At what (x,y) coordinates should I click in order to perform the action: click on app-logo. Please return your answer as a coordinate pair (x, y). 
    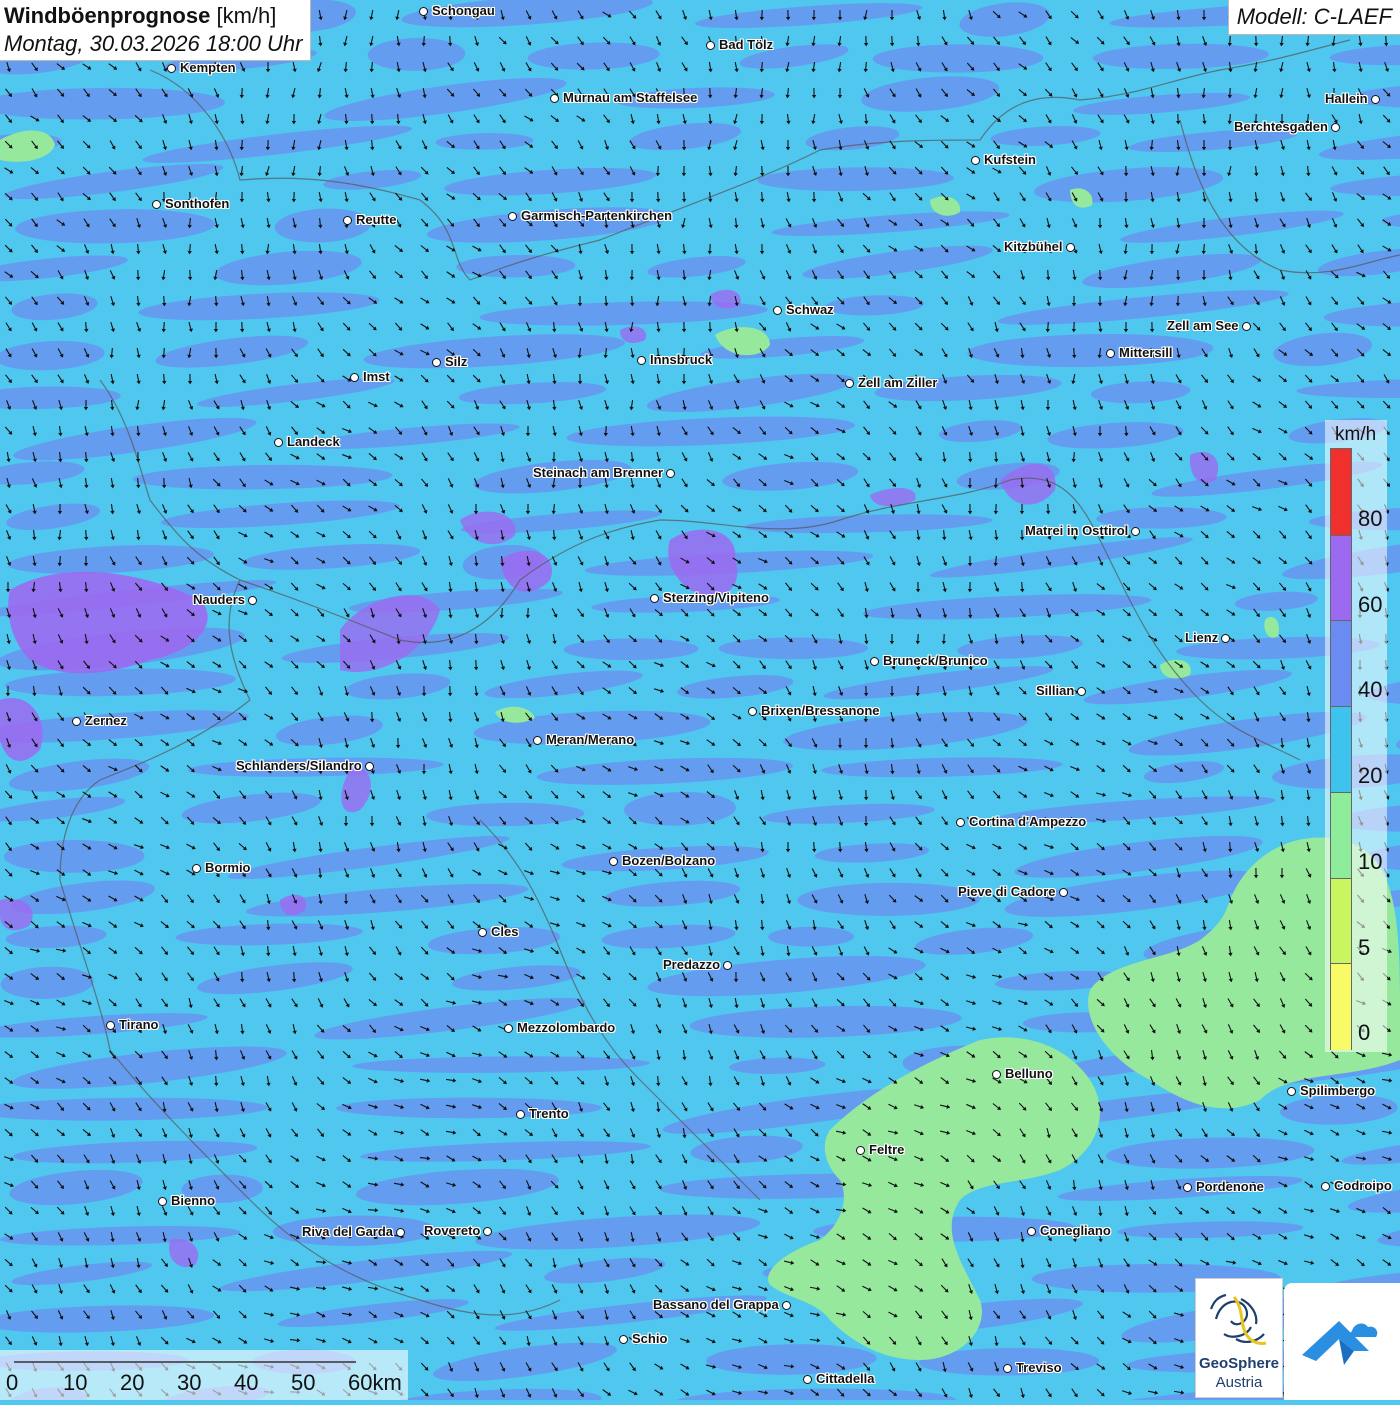
    Looking at the image, I should click on (1342, 1341).